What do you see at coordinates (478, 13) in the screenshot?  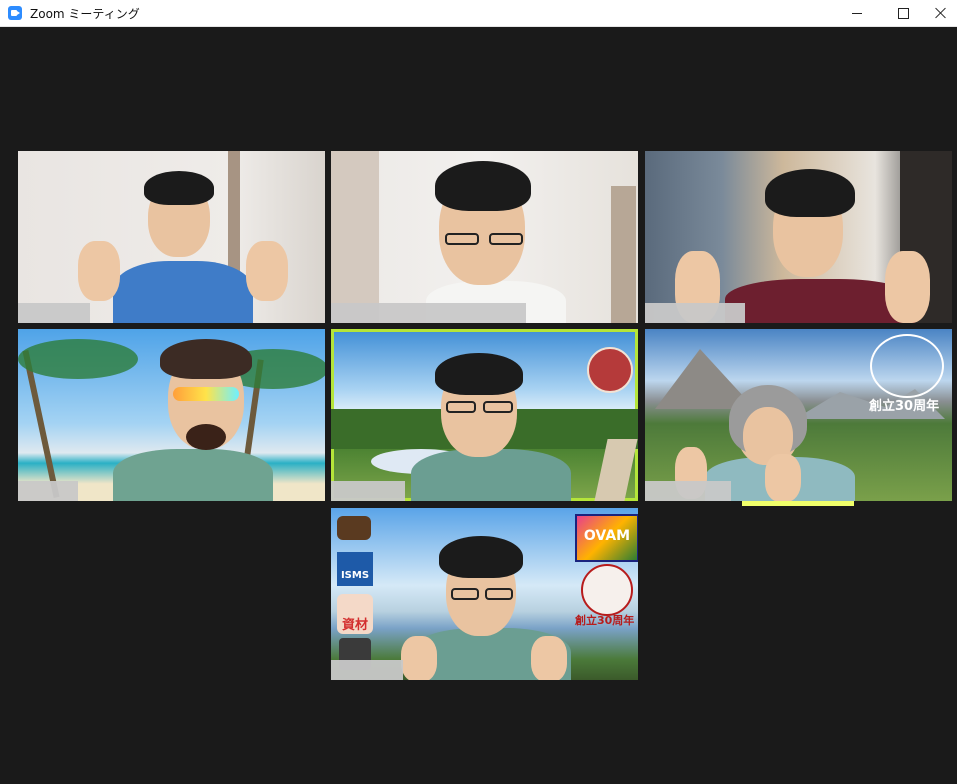 I see `window-title-bar: Zoom ミーティング` at bounding box center [478, 13].